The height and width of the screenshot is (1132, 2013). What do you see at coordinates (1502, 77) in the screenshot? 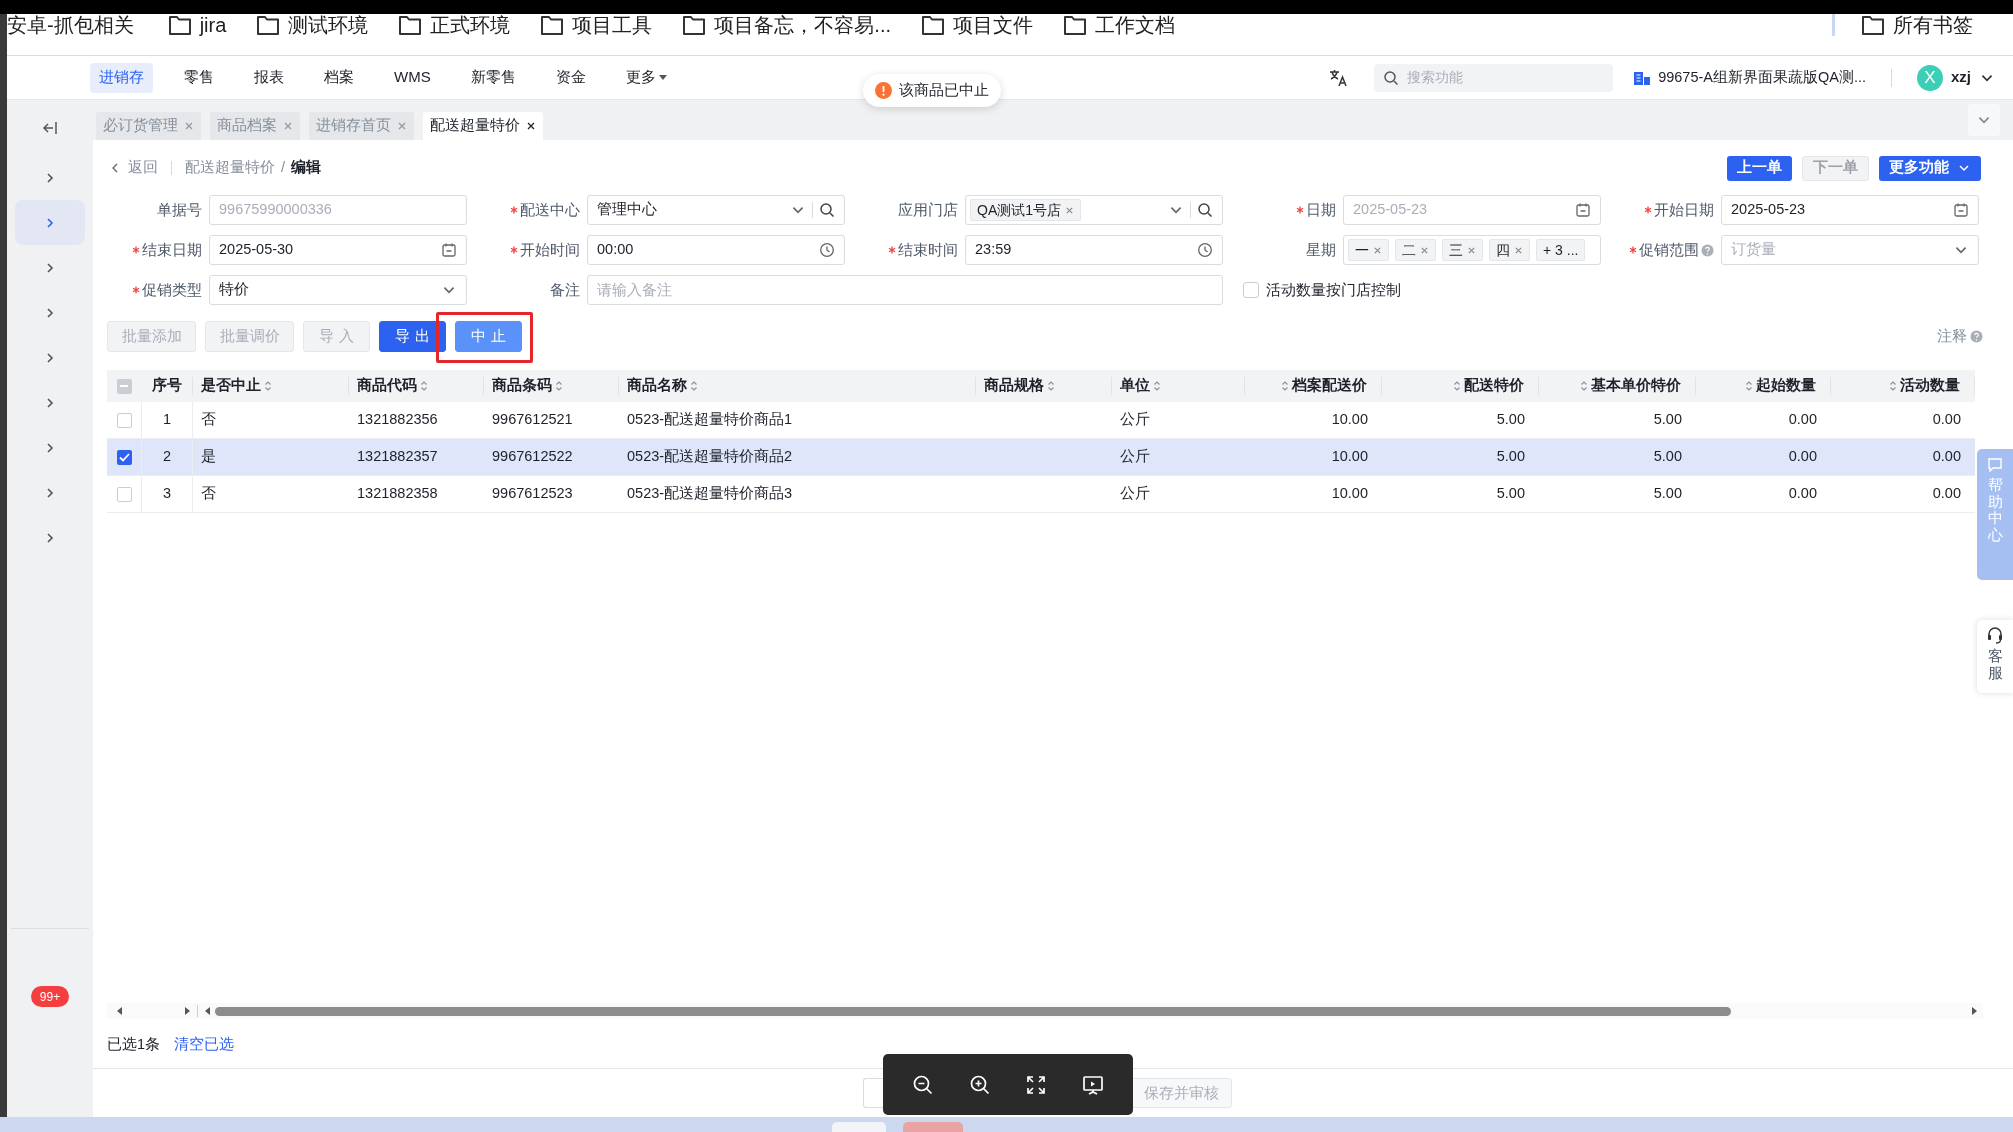
I see `search-input: 搜索功能` at bounding box center [1502, 77].